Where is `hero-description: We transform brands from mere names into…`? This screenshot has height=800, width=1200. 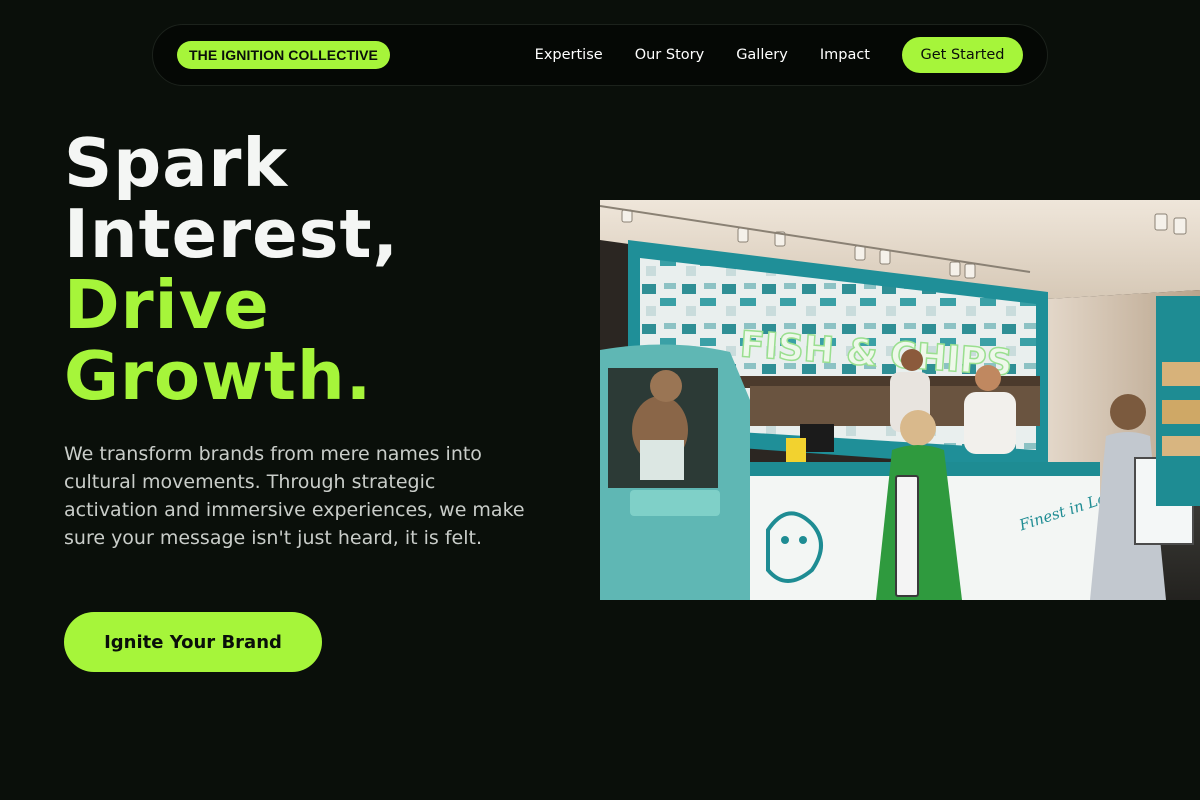
hero-description: We transform brands from mere names into… is located at coordinates (294, 496).